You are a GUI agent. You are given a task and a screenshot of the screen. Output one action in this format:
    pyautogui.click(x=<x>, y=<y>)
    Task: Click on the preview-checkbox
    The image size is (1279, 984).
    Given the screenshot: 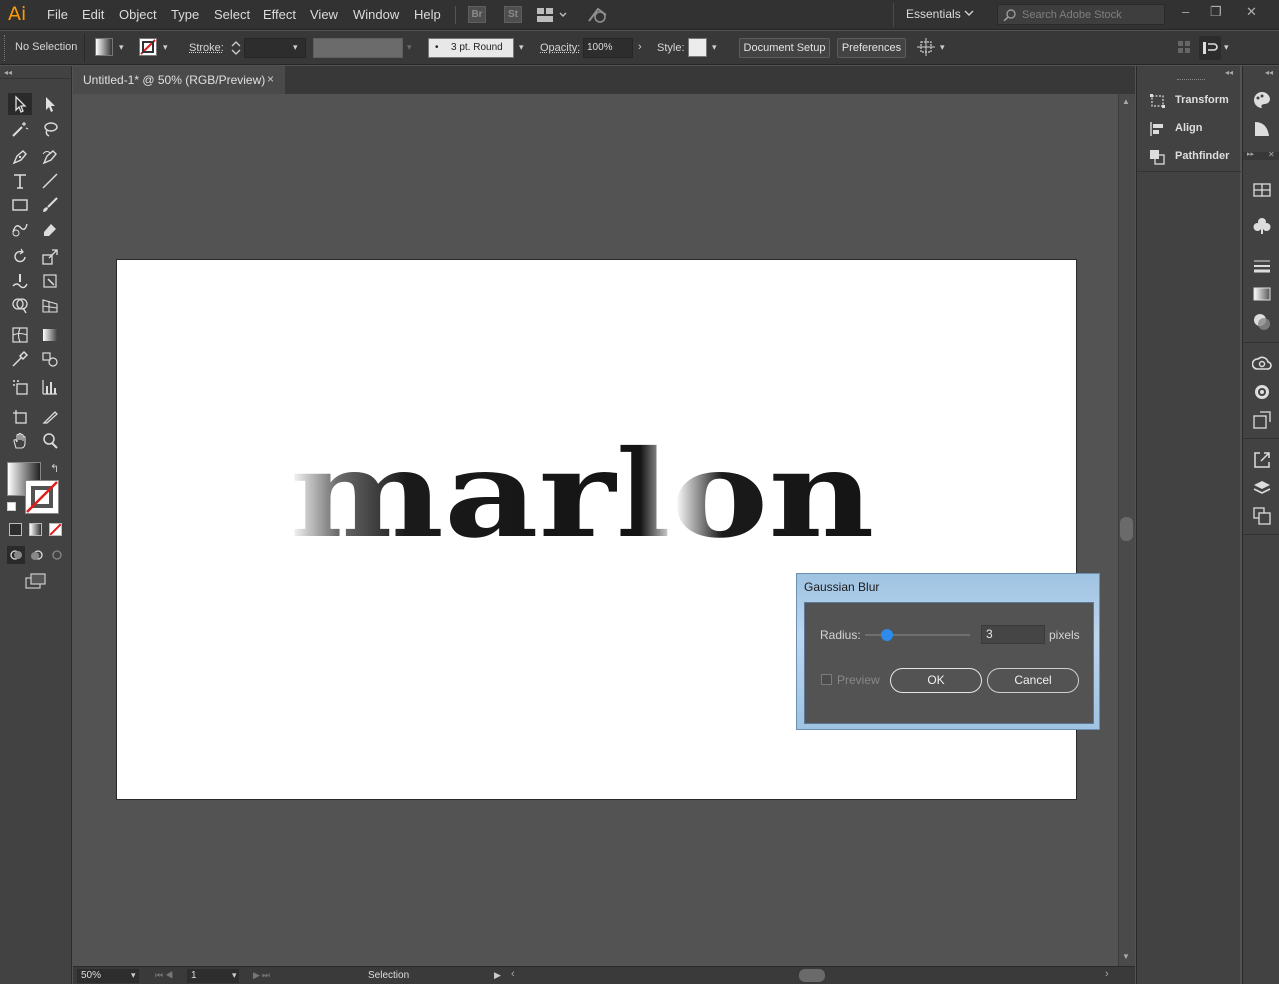 What is the action you would take?
    pyautogui.click(x=826, y=679)
    